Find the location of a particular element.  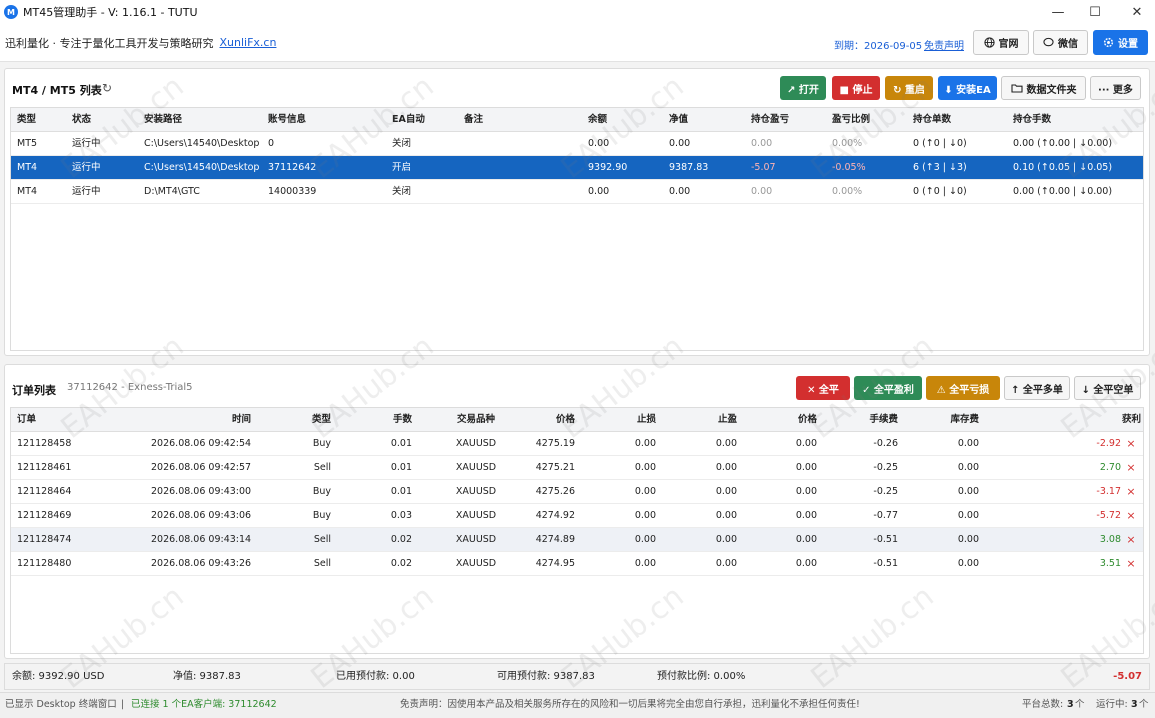

wechat-button: 微信 is located at coordinates (1060, 42).